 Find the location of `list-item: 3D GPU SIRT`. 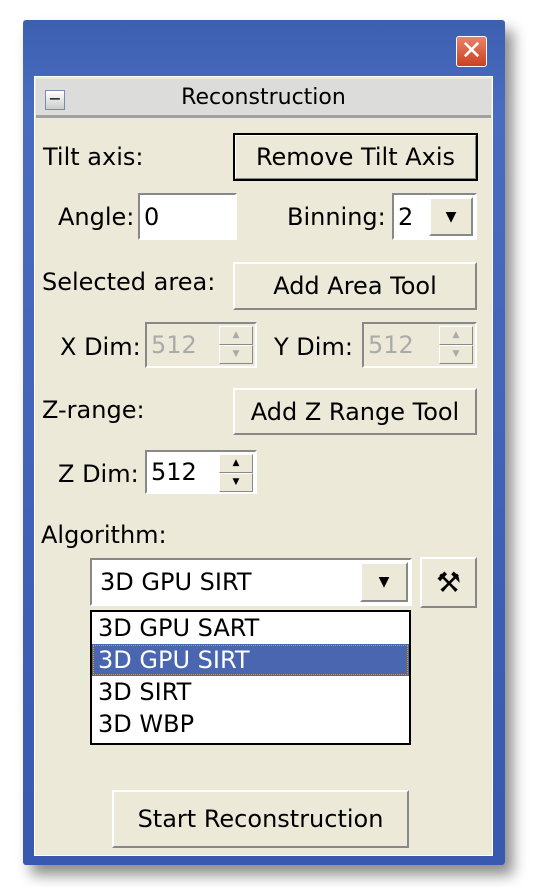

list-item: 3D GPU SIRT is located at coordinates (250, 660).